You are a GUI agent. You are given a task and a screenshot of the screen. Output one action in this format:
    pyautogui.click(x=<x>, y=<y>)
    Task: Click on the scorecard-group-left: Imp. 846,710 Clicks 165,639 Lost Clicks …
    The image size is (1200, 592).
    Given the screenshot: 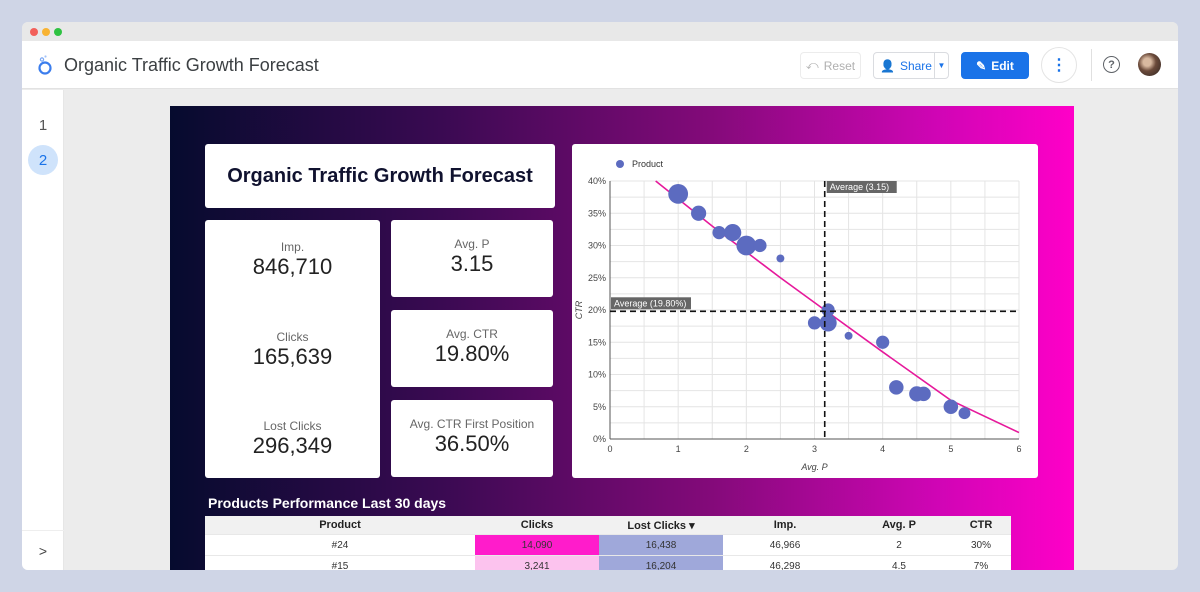 What is the action you would take?
    pyautogui.click(x=292, y=349)
    